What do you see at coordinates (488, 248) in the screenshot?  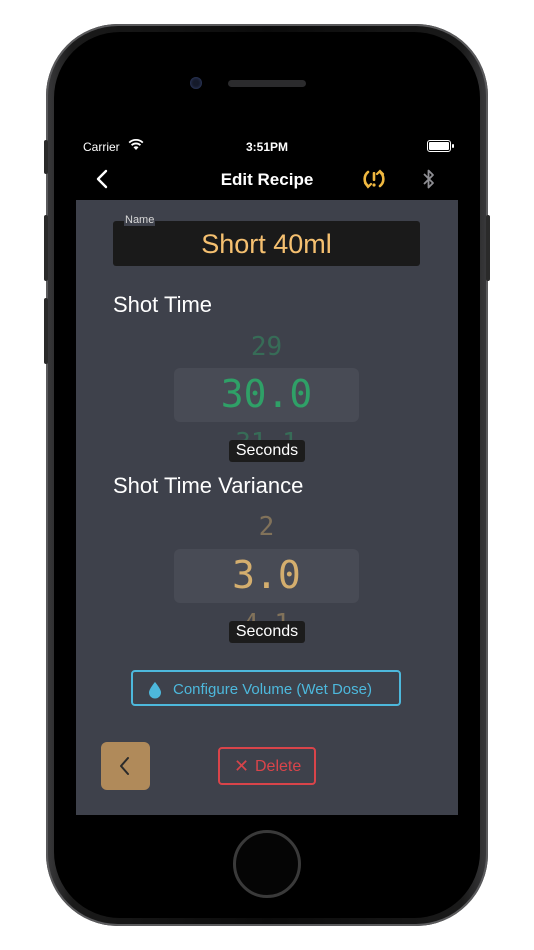 I see `power-button` at bounding box center [488, 248].